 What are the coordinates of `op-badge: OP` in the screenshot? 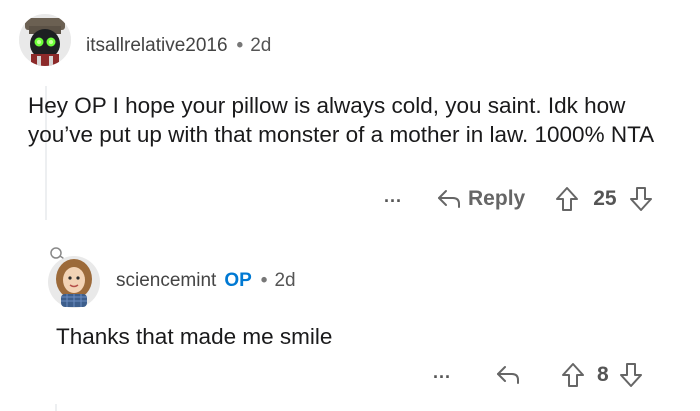 It's located at (238, 280).